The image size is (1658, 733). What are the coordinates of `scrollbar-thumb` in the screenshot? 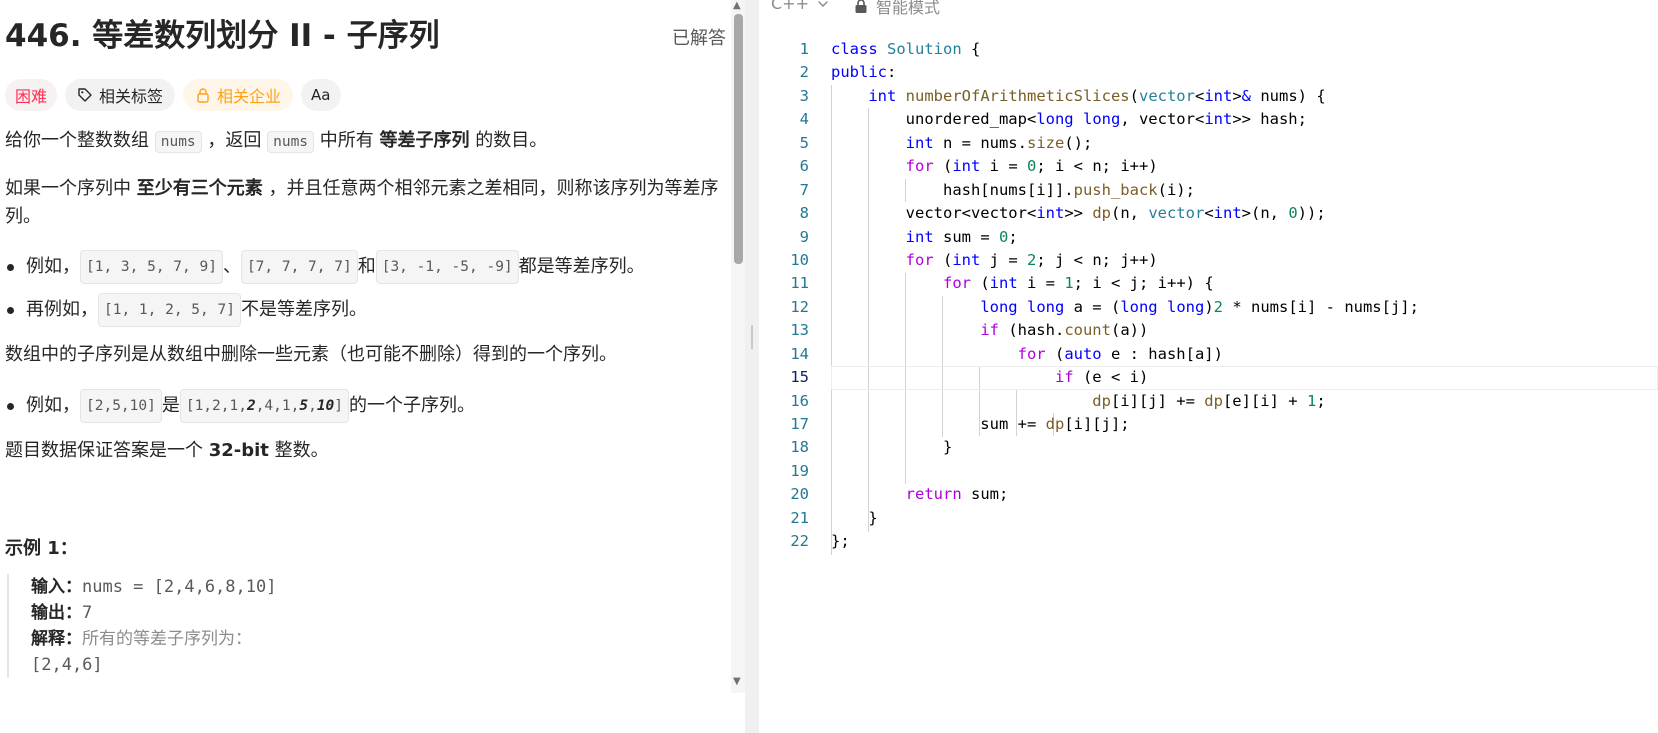 It's located at (738, 139).